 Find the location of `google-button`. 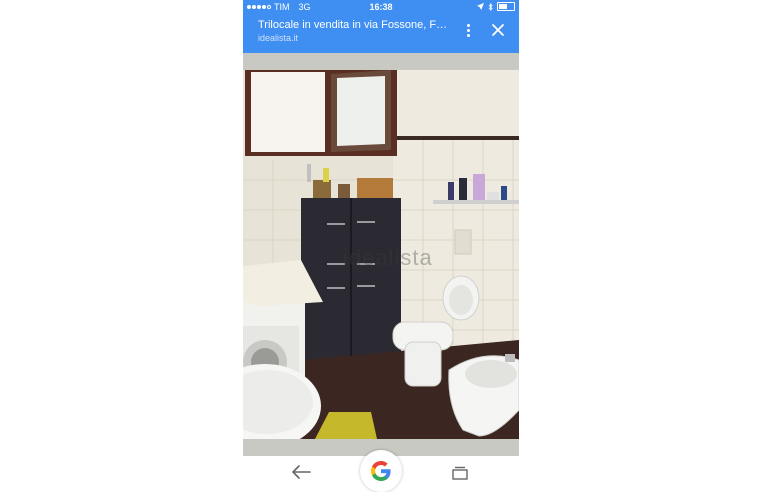

google-button is located at coordinates (381, 471).